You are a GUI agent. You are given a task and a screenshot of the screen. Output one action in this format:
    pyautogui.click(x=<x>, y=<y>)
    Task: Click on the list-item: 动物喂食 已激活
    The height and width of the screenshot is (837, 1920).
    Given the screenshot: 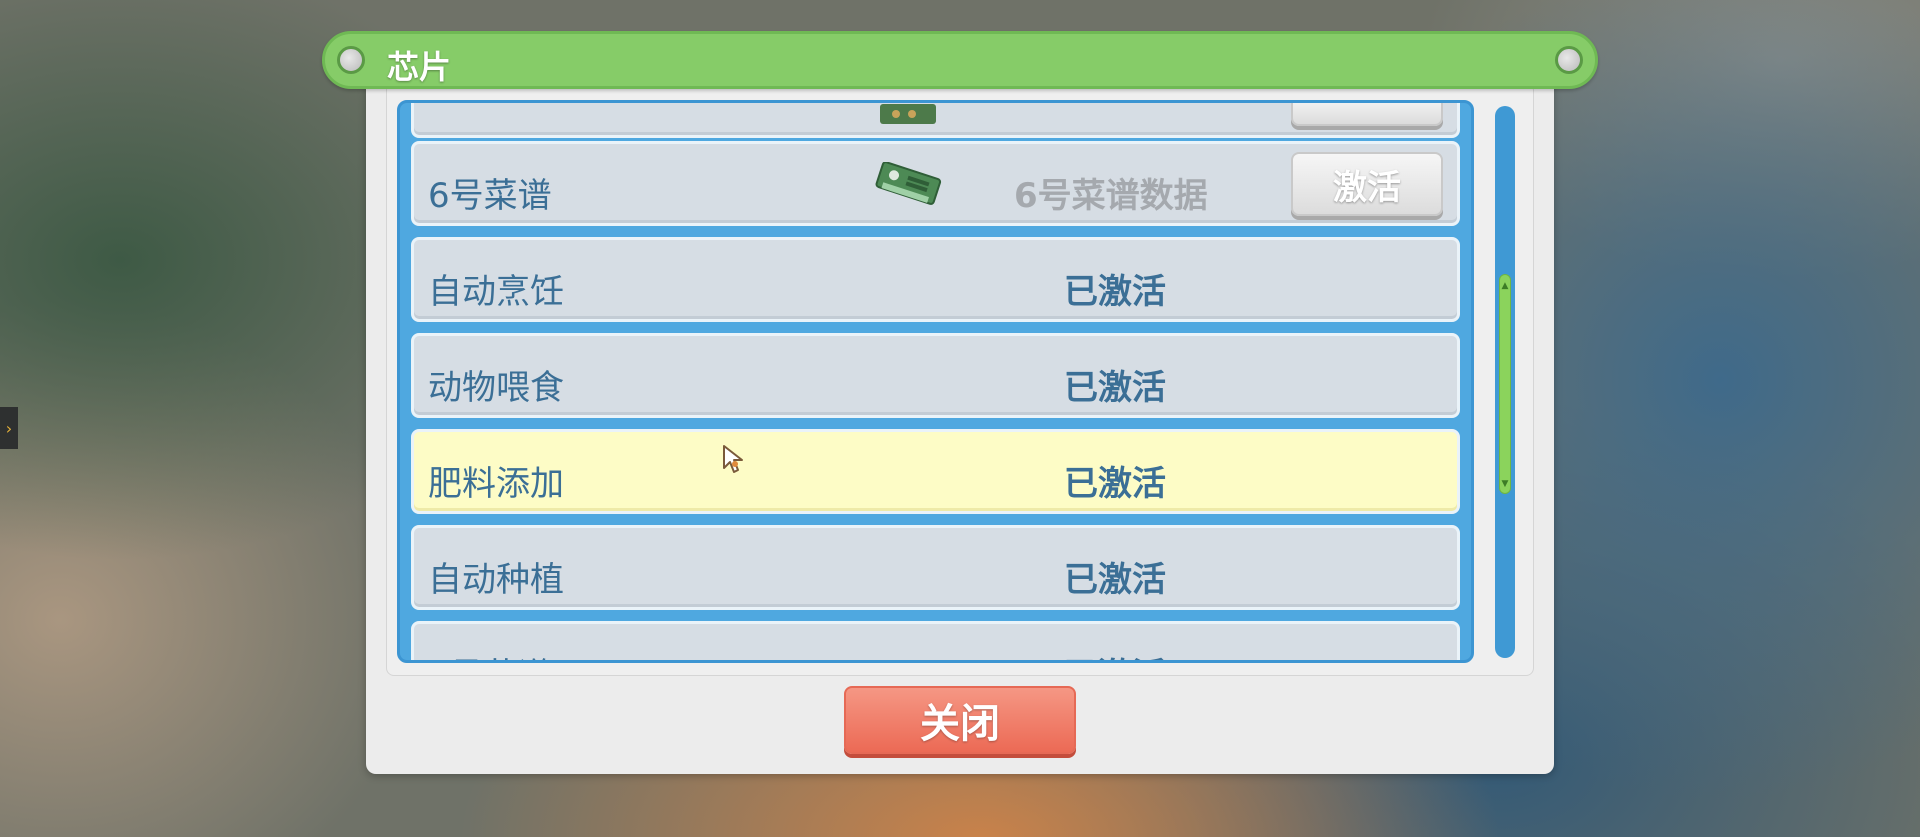 What is the action you would take?
    pyautogui.click(x=935, y=375)
    